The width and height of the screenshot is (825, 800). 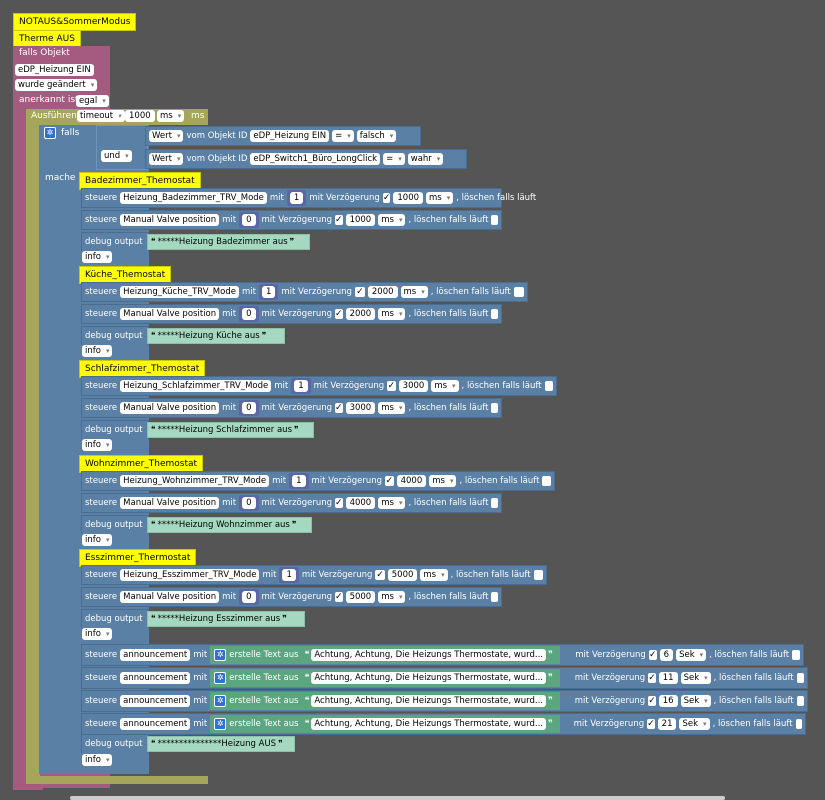 I want to click on mode-delay-value: 2000, so click(x=382, y=292).